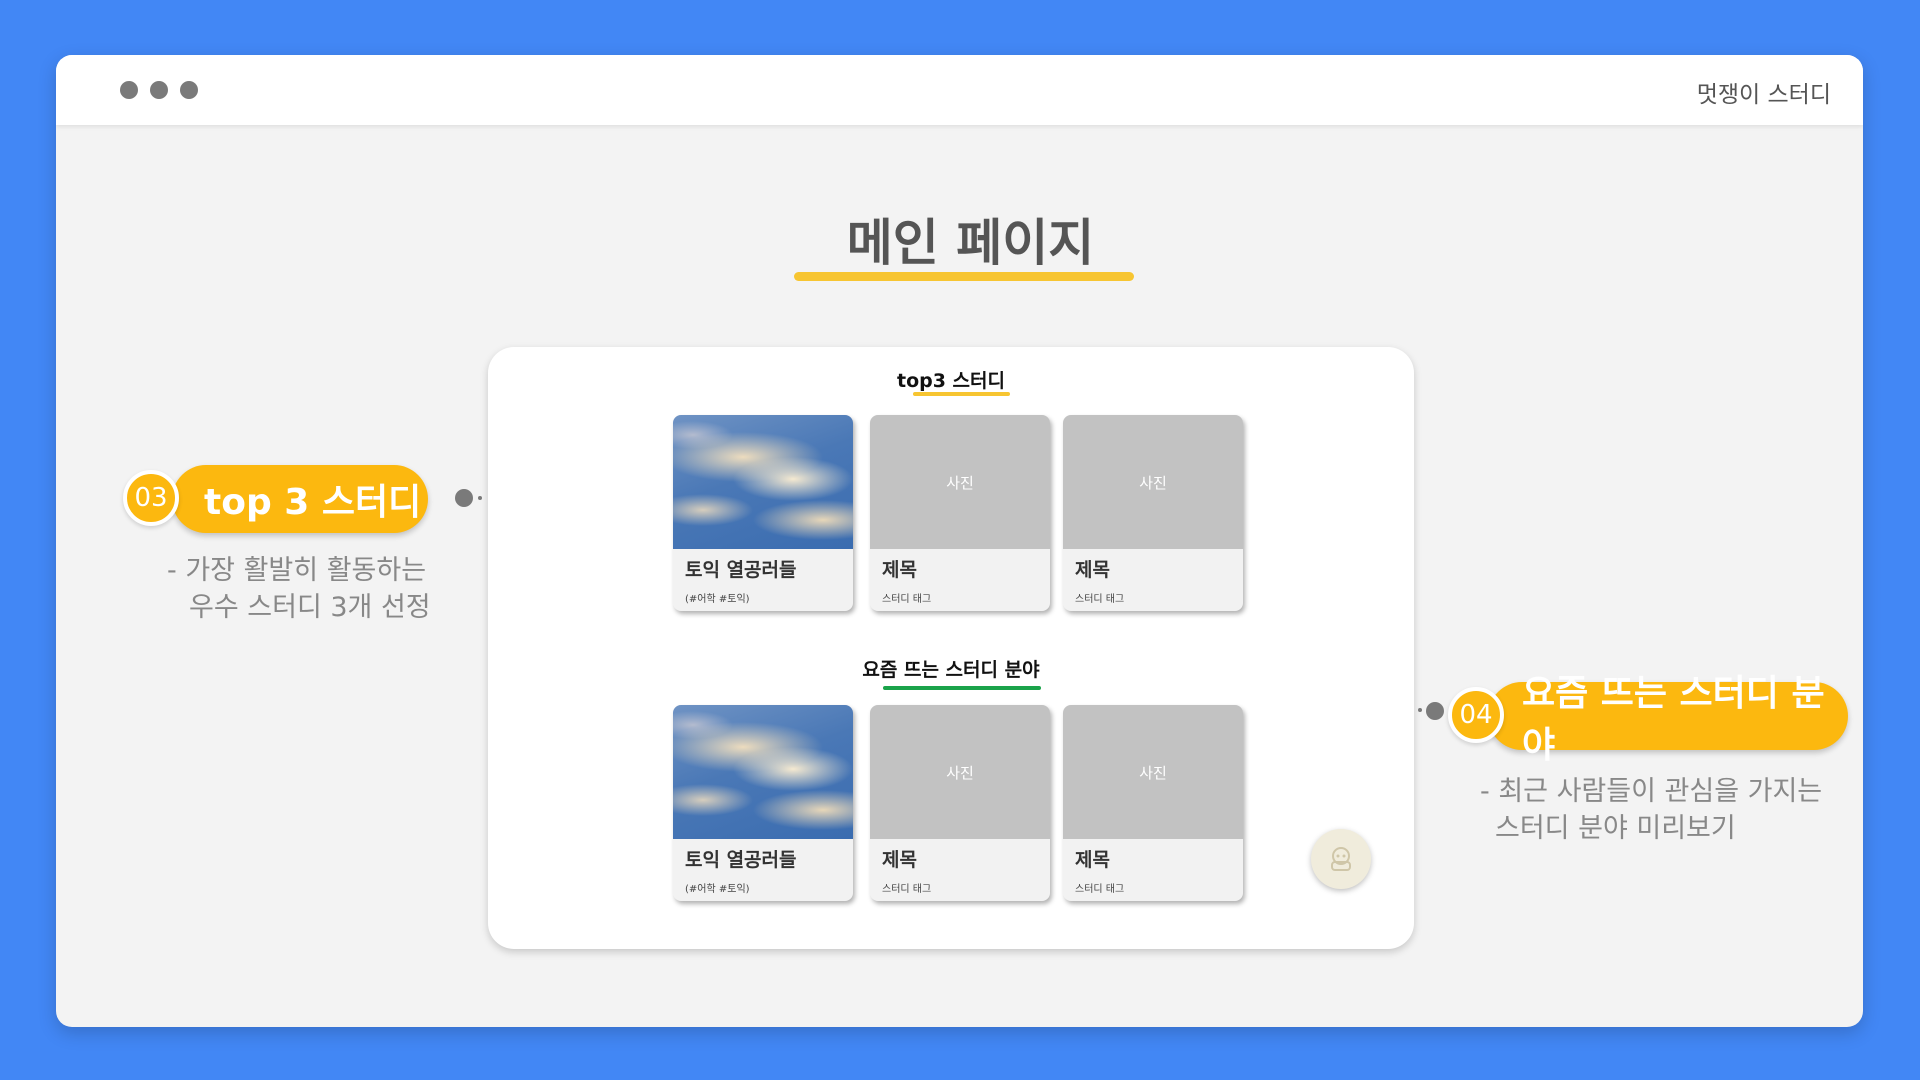 The height and width of the screenshot is (1080, 1920). I want to click on description-line: 스터디 분야 미리보기, so click(1615, 828).